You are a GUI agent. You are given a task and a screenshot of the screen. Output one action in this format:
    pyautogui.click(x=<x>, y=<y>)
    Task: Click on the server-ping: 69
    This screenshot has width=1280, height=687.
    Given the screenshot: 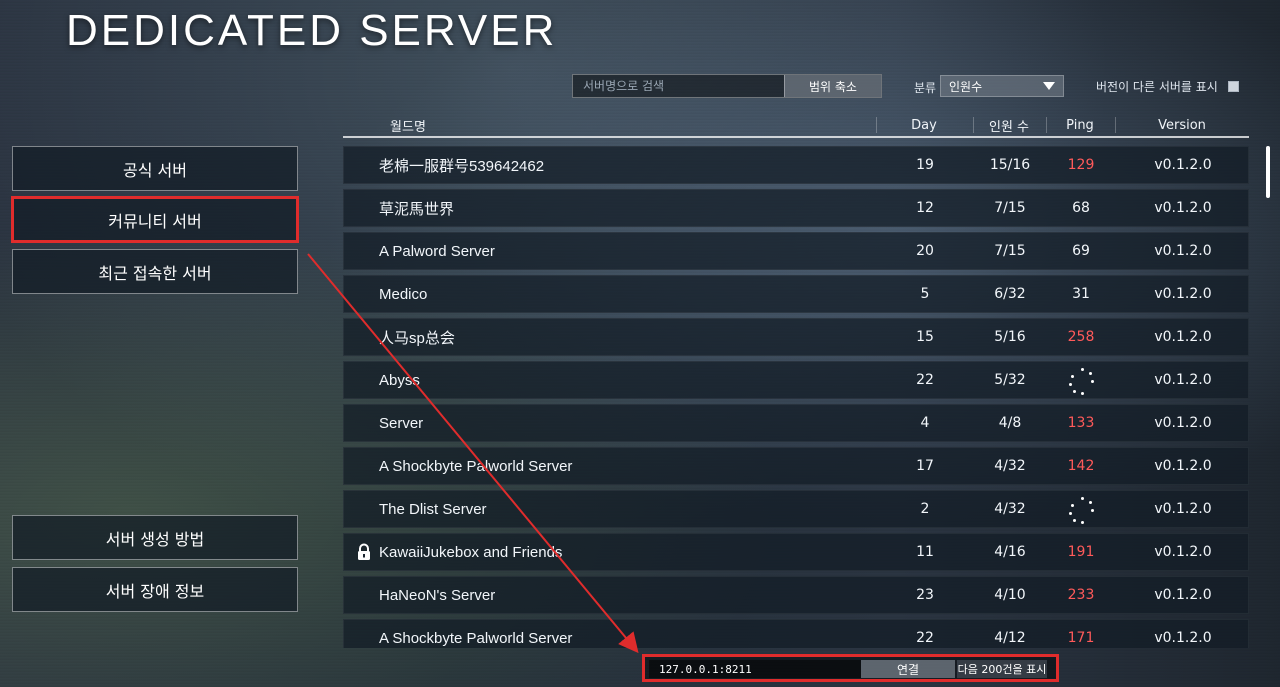 What is the action you would take?
    pyautogui.click(x=1081, y=251)
    